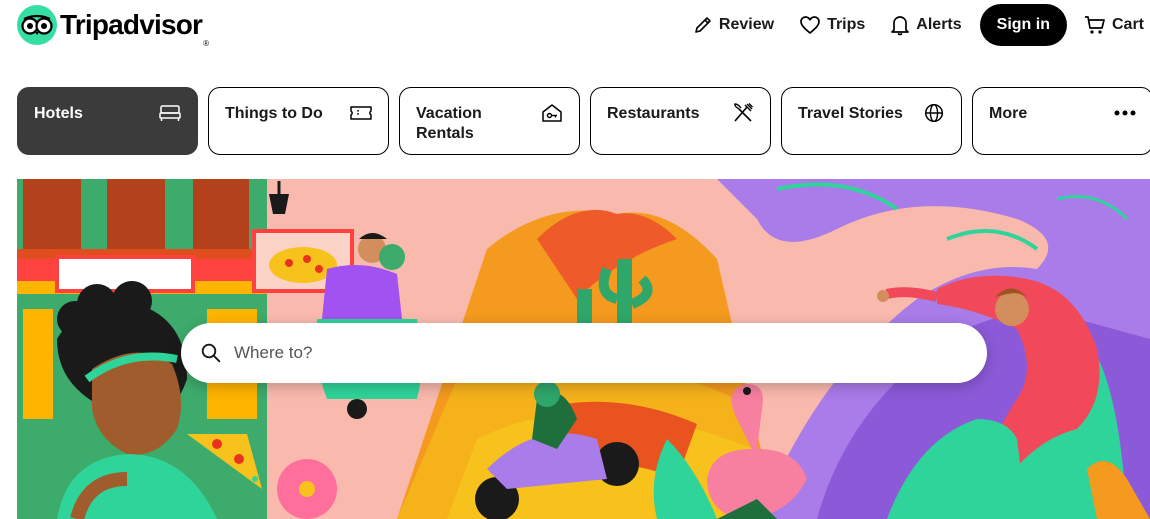 The height and width of the screenshot is (519, 1150). I want to click on bell-icon, so click(900, 26).